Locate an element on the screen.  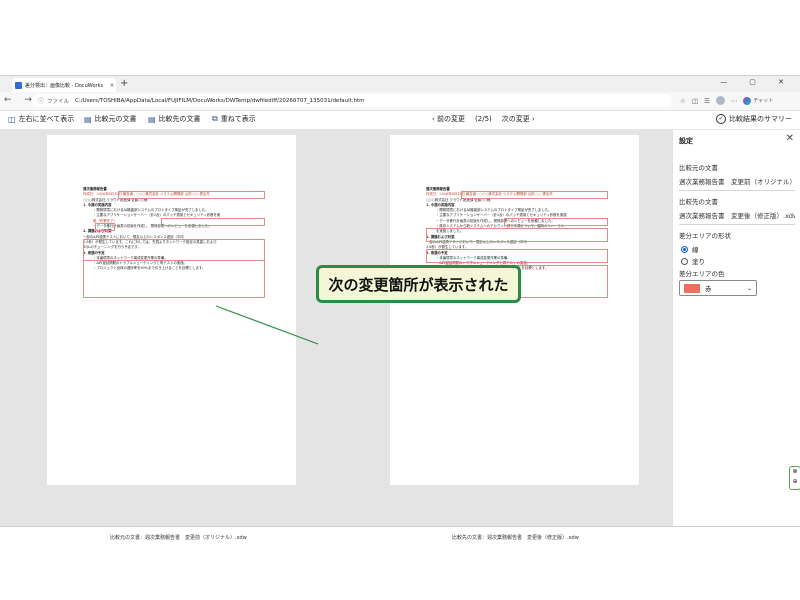
overlay-button: ⧉ 重ねて表示 is located at coordinates (234, 119).